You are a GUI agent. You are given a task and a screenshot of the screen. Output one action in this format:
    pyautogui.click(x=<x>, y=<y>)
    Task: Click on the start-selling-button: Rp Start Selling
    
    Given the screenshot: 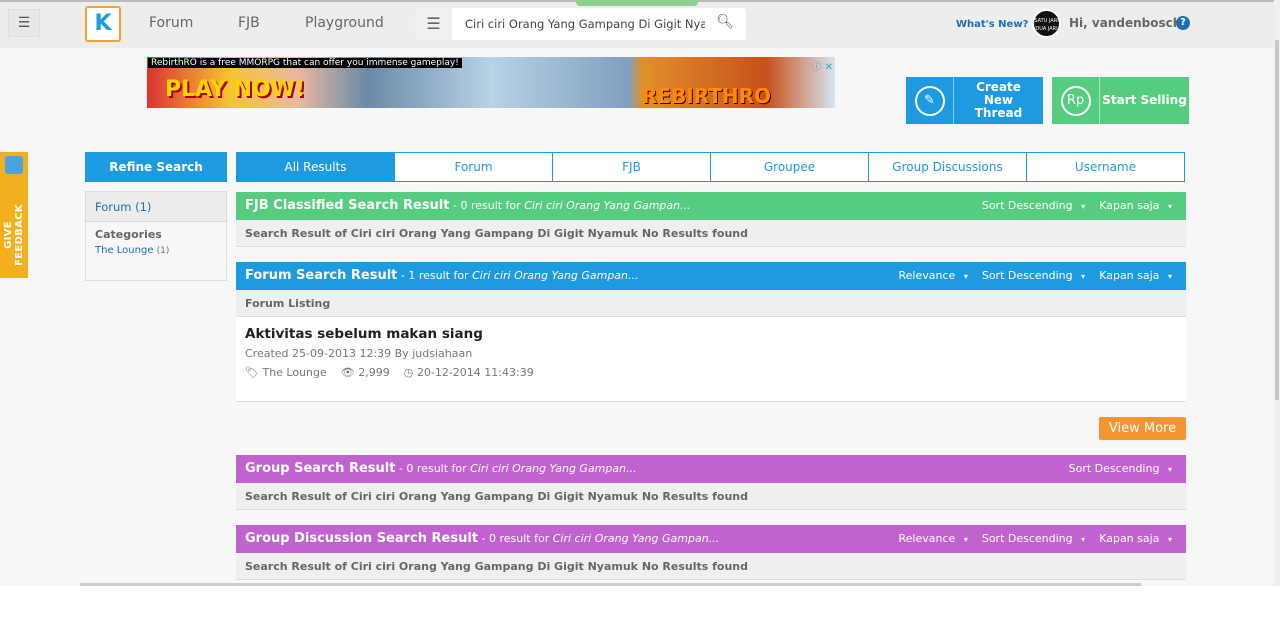 What is the action you would take?
    pyautogui.click(x=1120, y=100)
    